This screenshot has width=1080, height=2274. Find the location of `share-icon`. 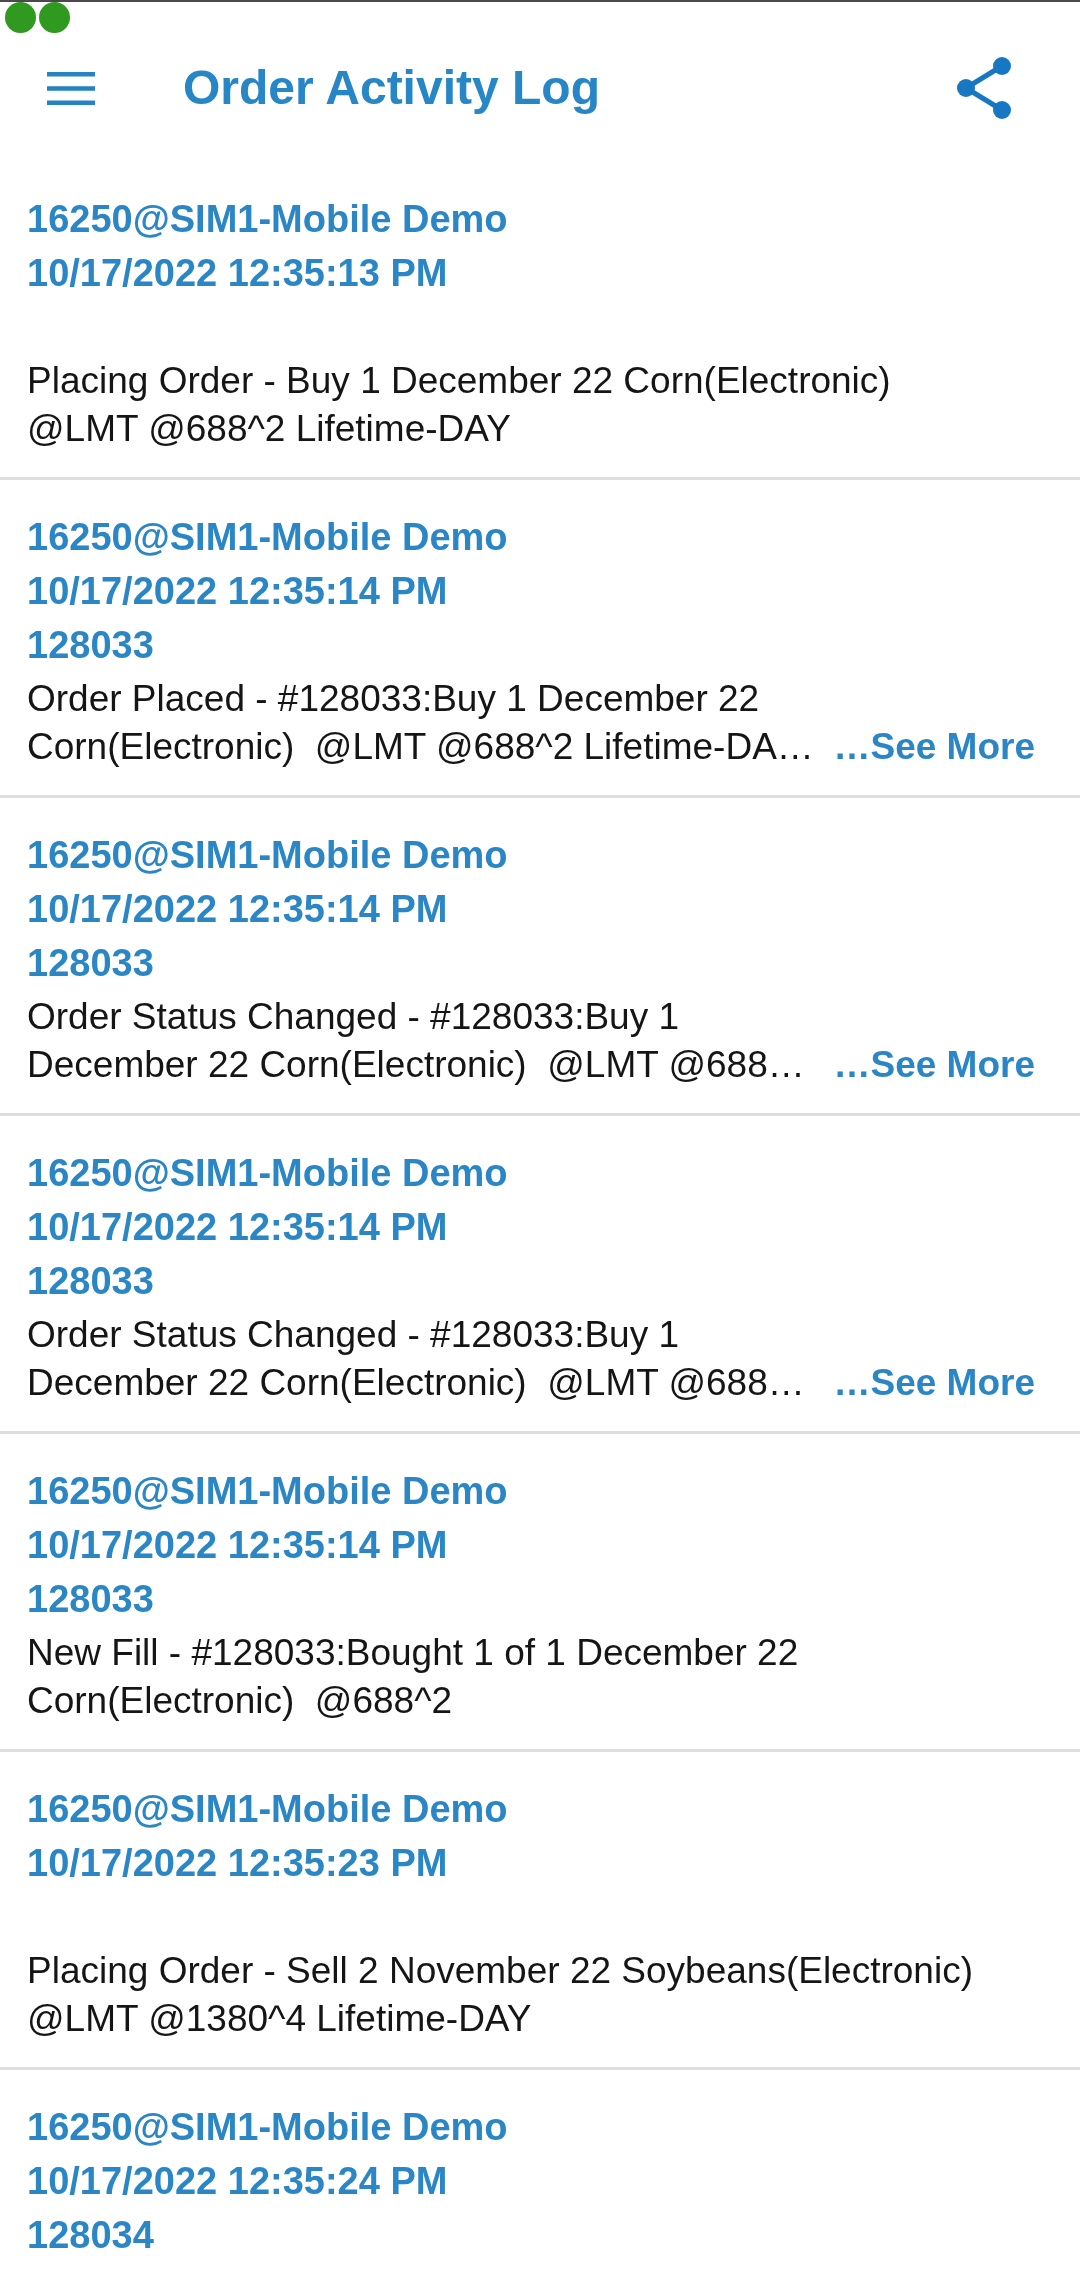

share-icon is located at coordinates (984, 88).